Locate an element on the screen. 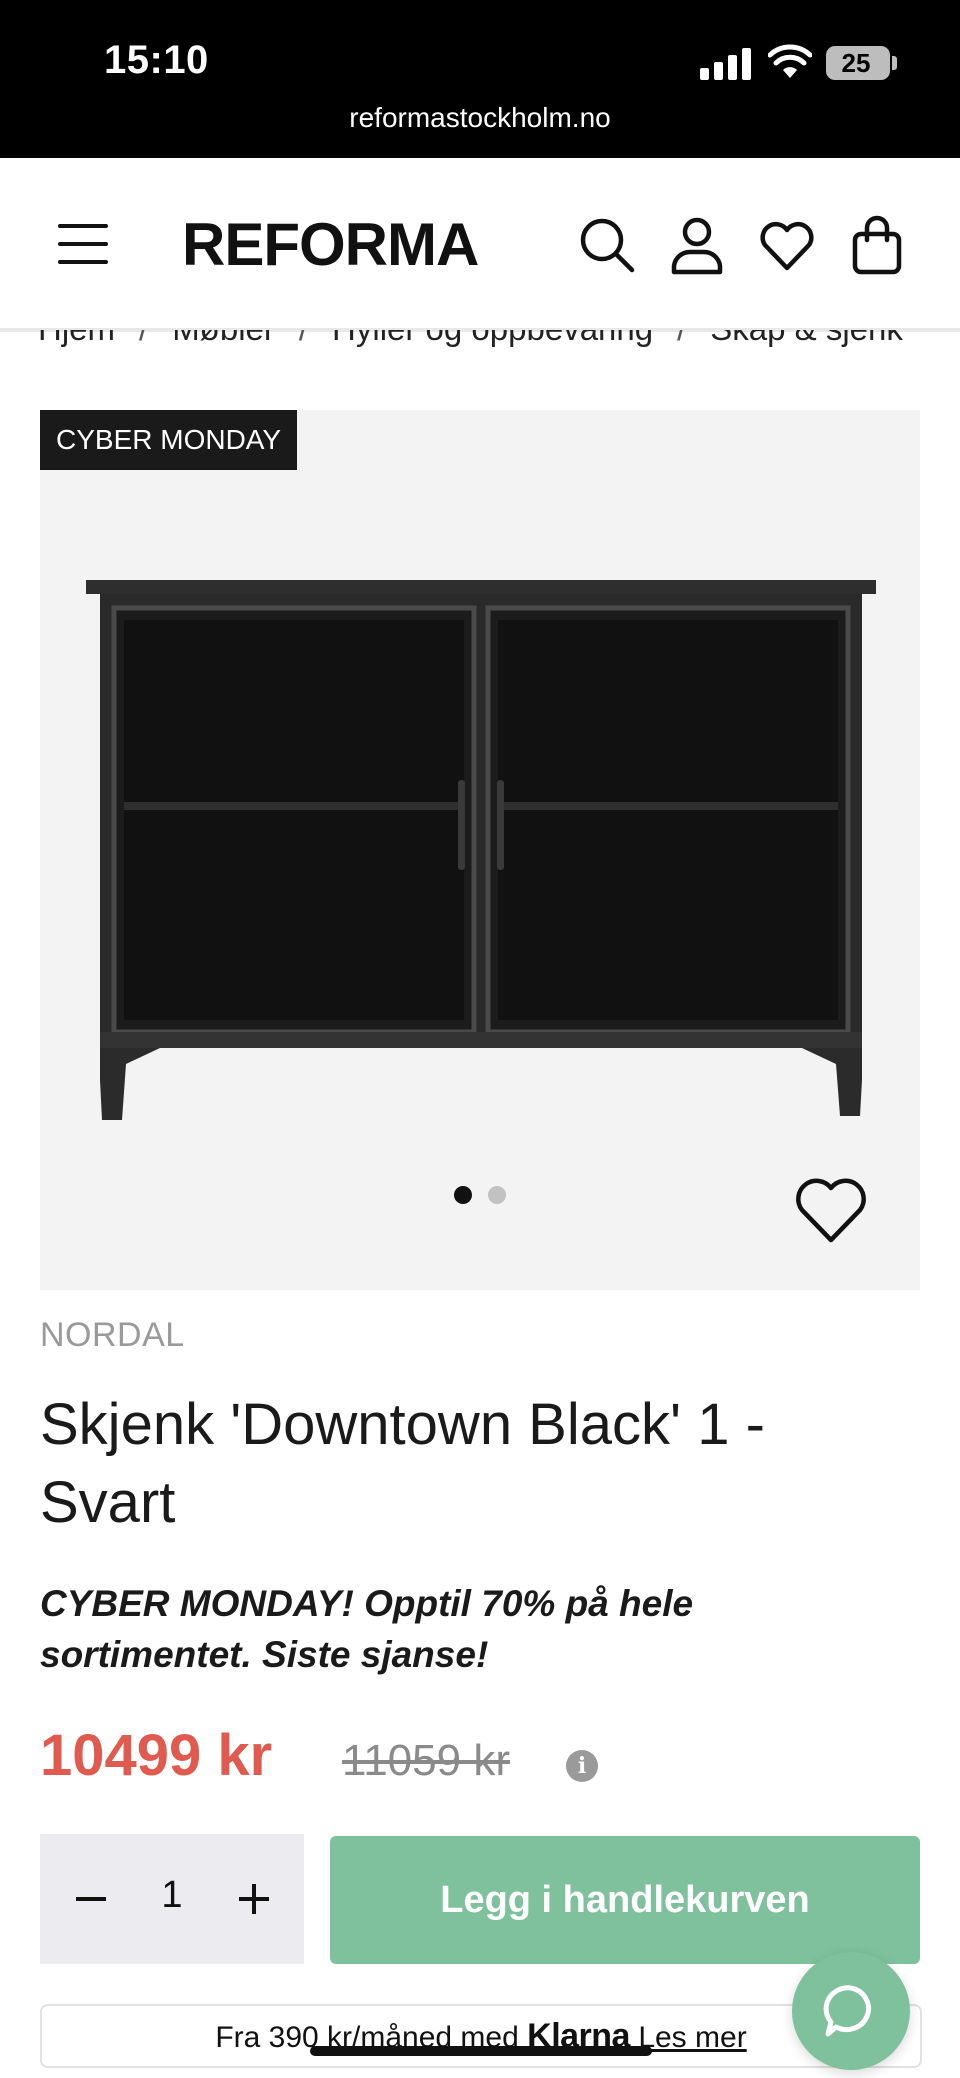 This screenshot has height=2078, width=960. address-bar-url: reformastockholm.no is located at coordinates (480, 118).